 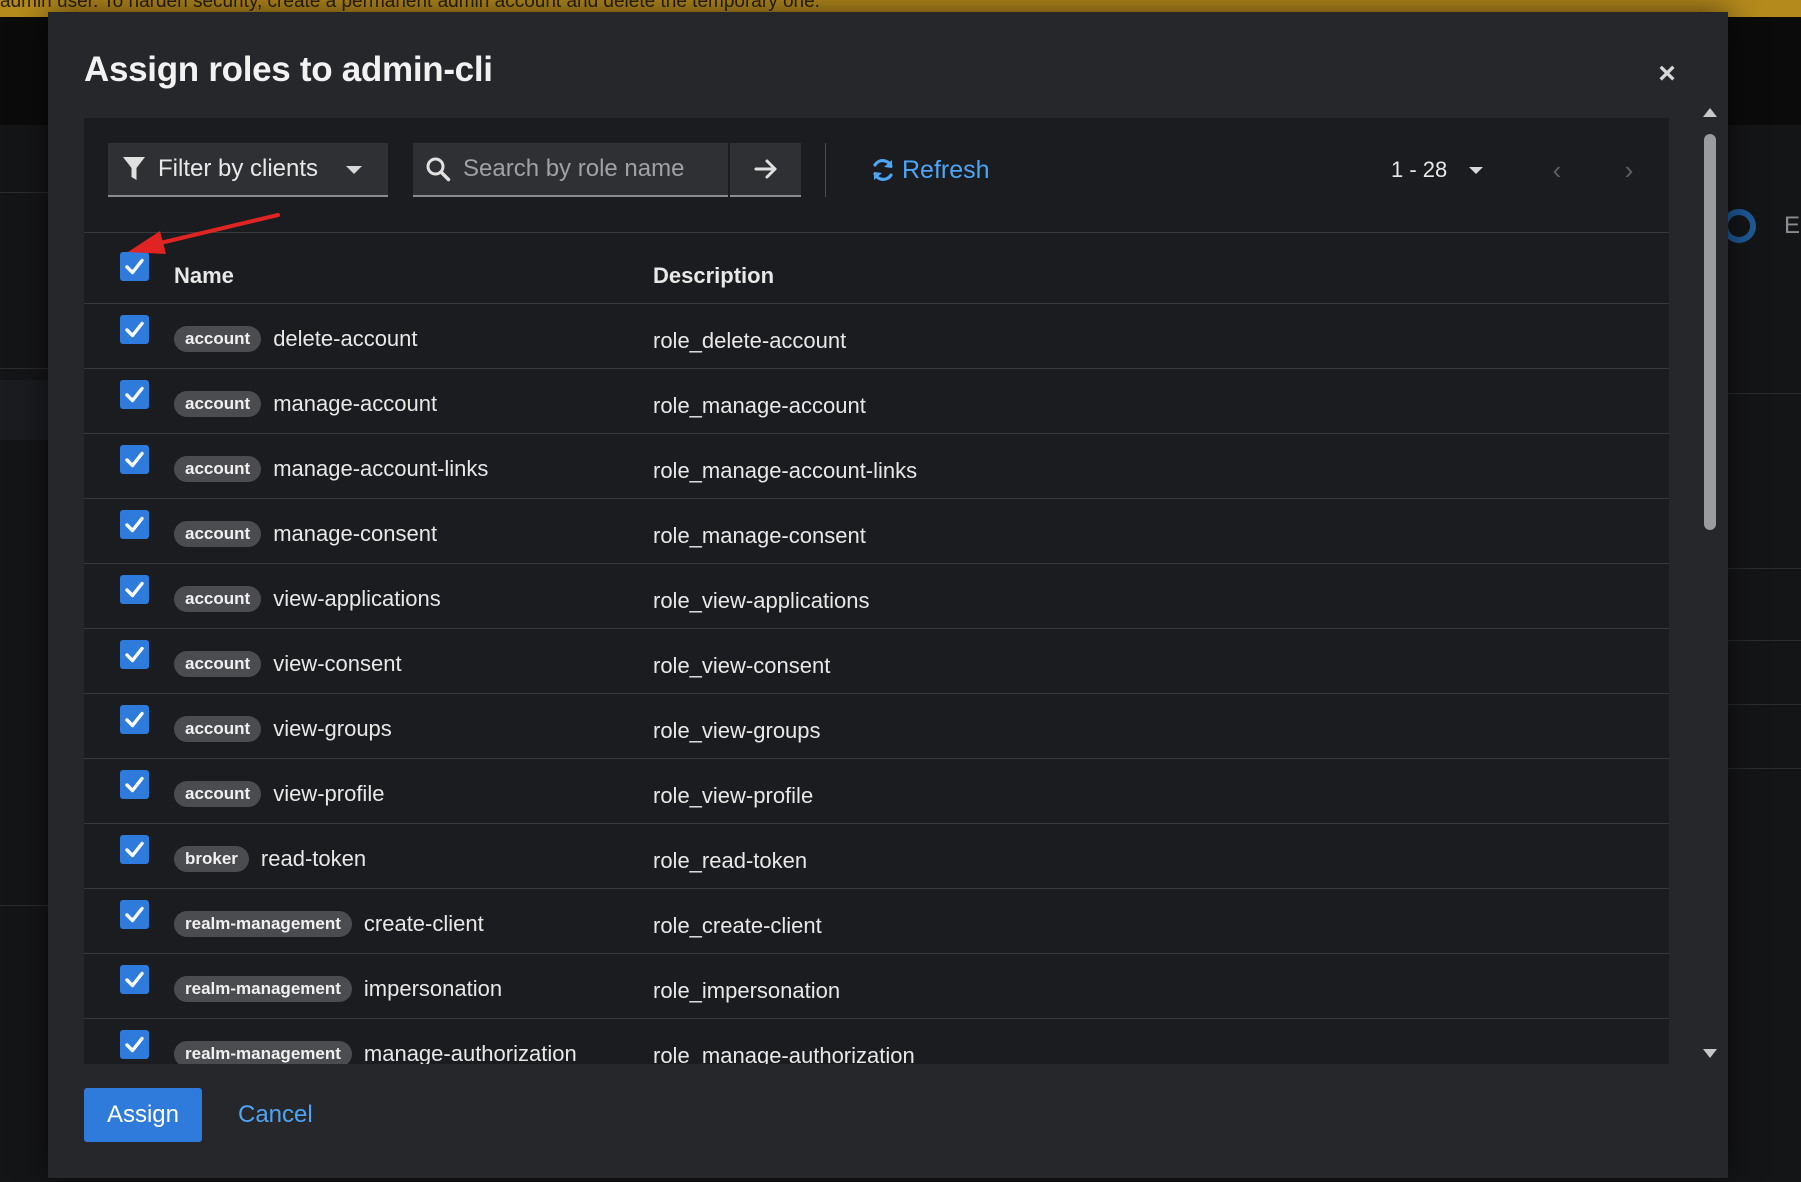 What do you see at coordinates (238, 168) in the screenshot?
I see `filter-label: Filter by clients` at bounding box center [238, 168].